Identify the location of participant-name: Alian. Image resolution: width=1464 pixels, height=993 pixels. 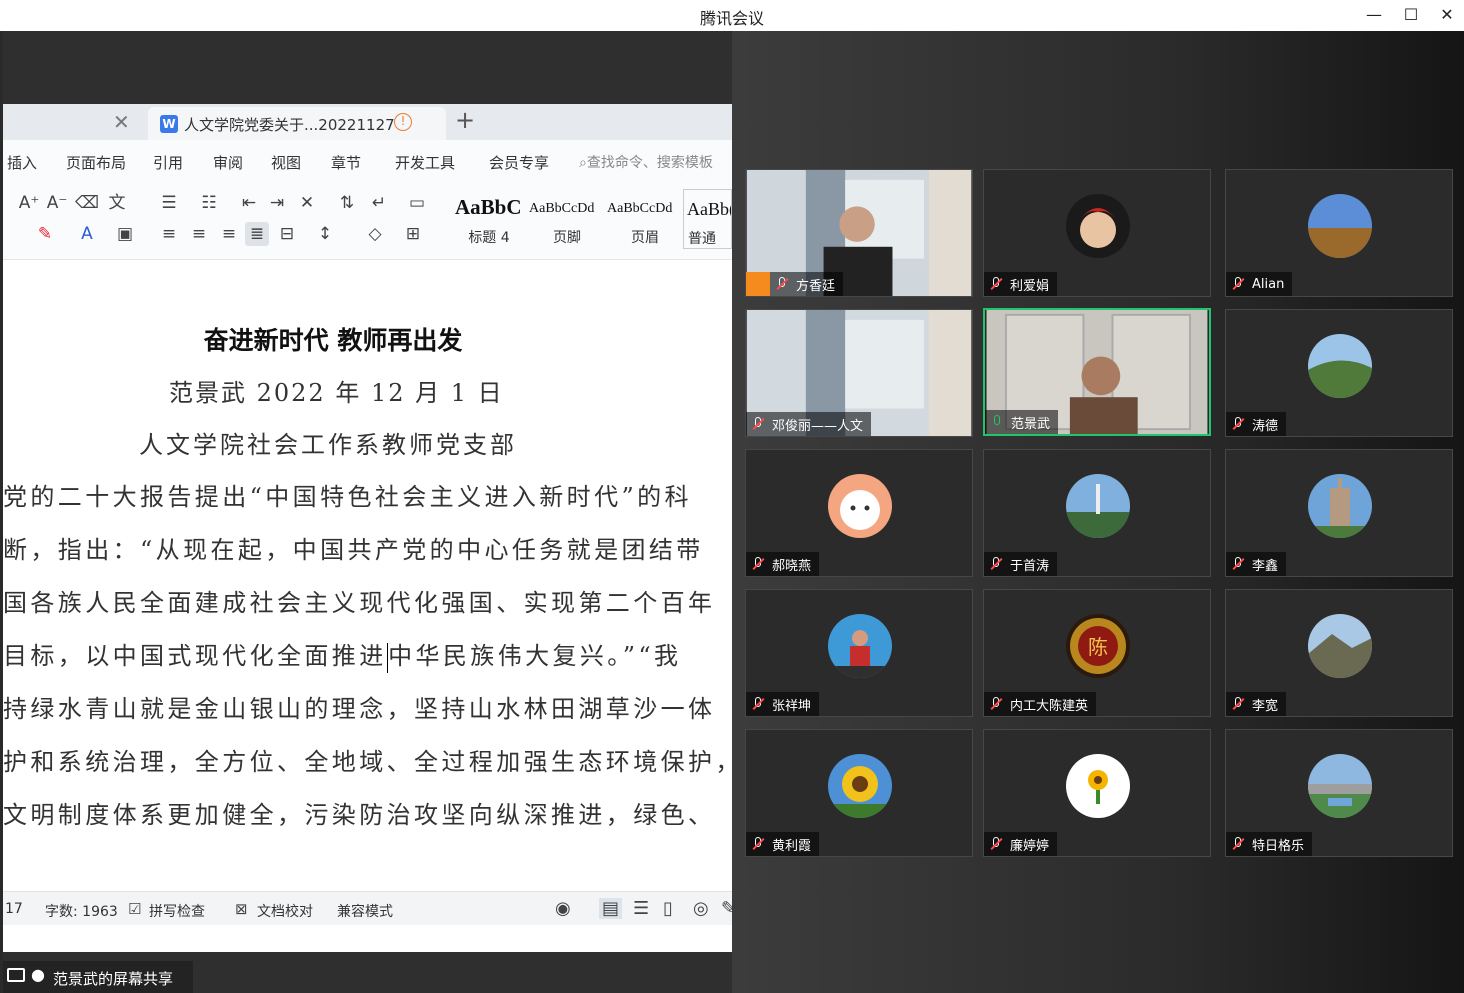
(1268, 284).